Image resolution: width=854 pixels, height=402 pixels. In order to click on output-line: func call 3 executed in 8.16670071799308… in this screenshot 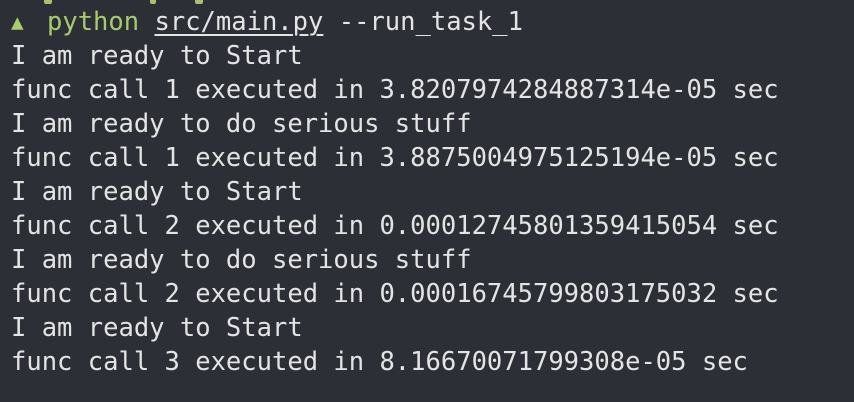, I will do `click(379, 362)`.